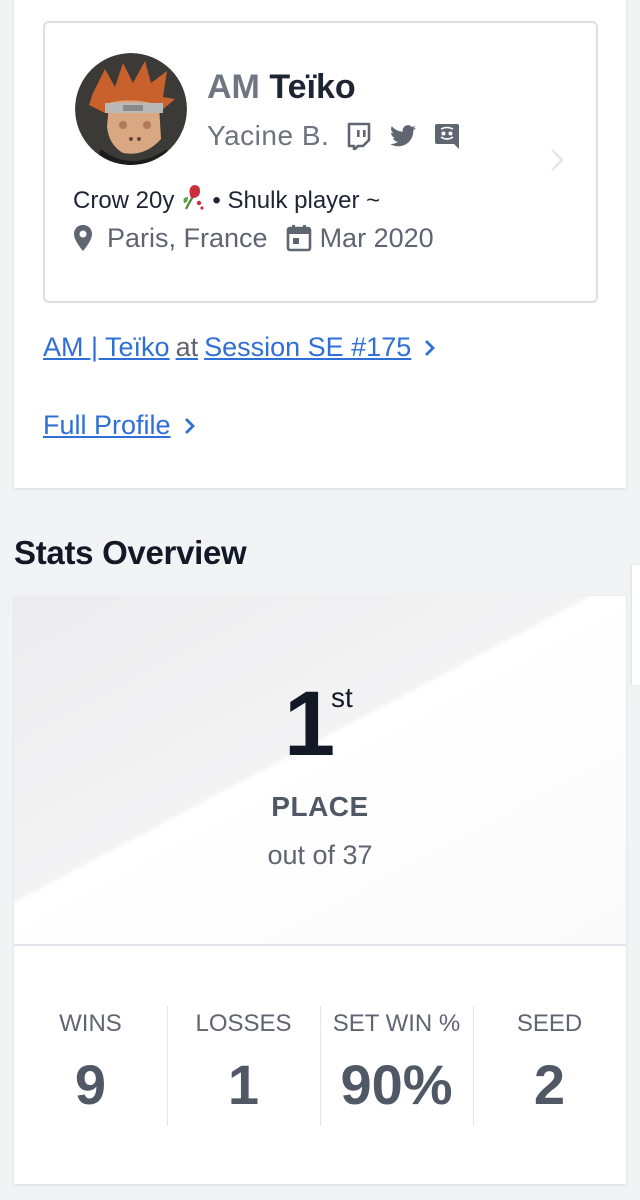 The image size is (640, 1200). What do you see at coordinates (233, 87) in the screenshot?
I see `sponsor-prefix: AM` at bounding box center [233, 87].